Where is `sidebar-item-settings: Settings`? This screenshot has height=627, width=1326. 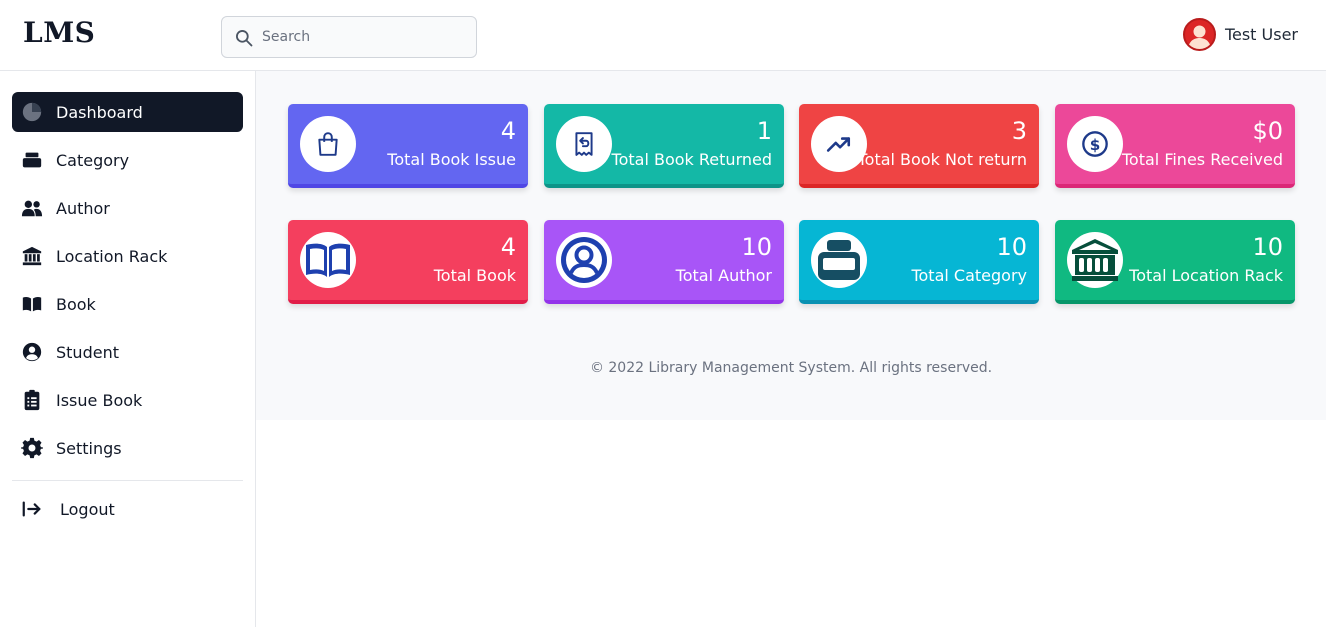 sidebar-item-settings: Settings is located at coordinates (127, 448).